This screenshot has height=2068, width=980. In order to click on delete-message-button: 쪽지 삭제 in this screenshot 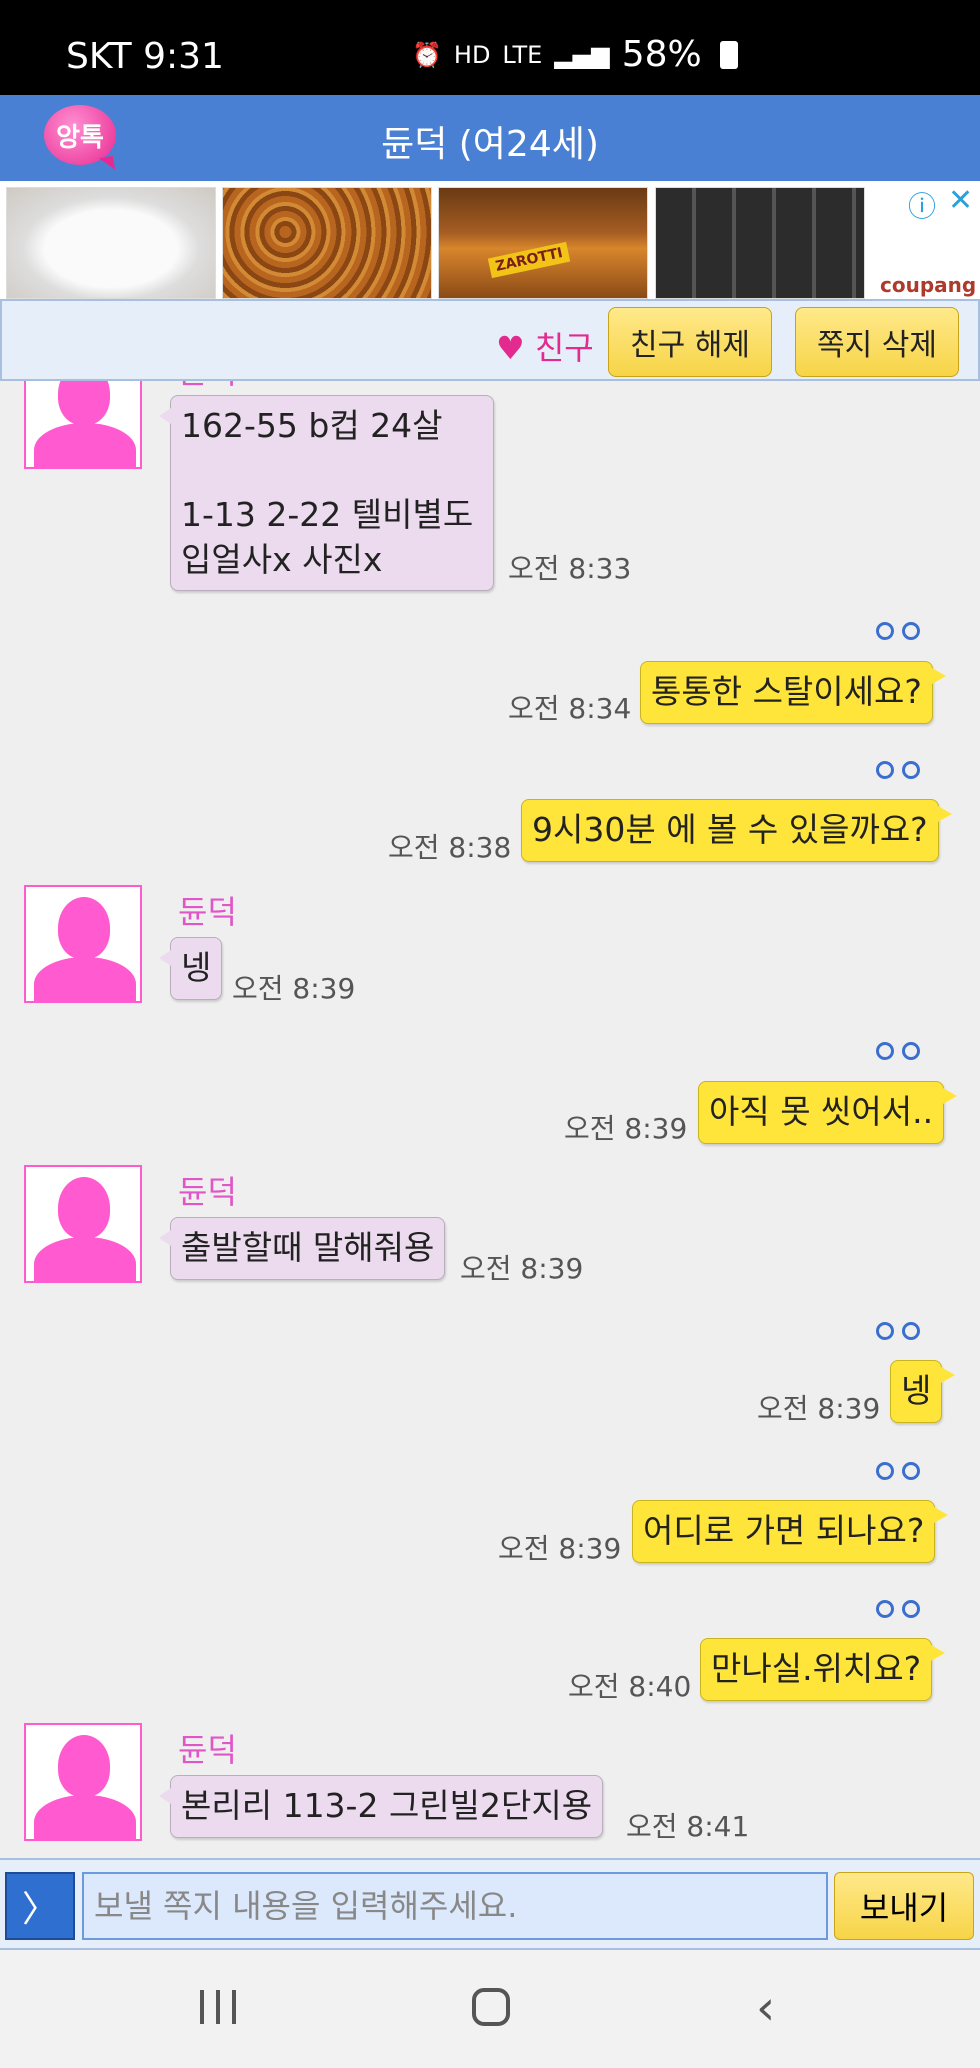, I will do `click(877, 342)`.